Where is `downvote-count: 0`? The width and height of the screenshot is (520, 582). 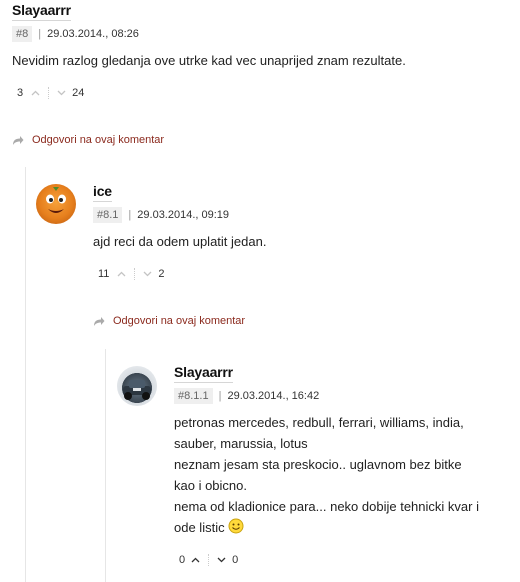 downvote-count: 0 is located at coordinates (235, 560).